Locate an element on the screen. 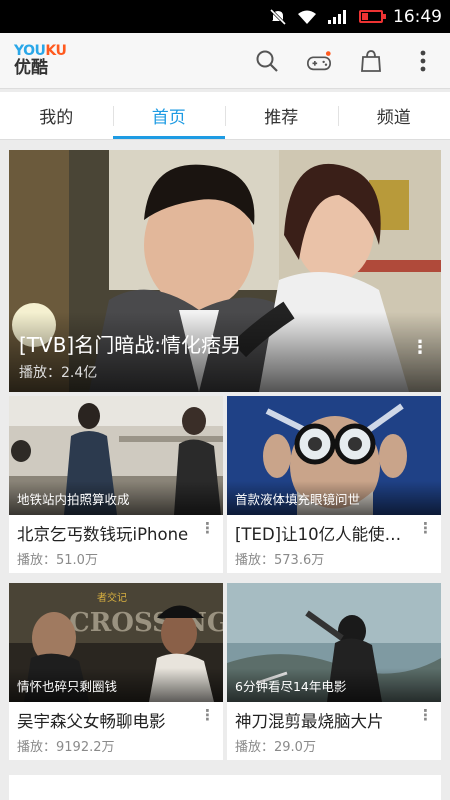 This screenshot has width=450, height=800. video-meta: [TED]让10亿人能使用眼镜 播放：573.6万 ⋮ is located at coordinates (334, 544).